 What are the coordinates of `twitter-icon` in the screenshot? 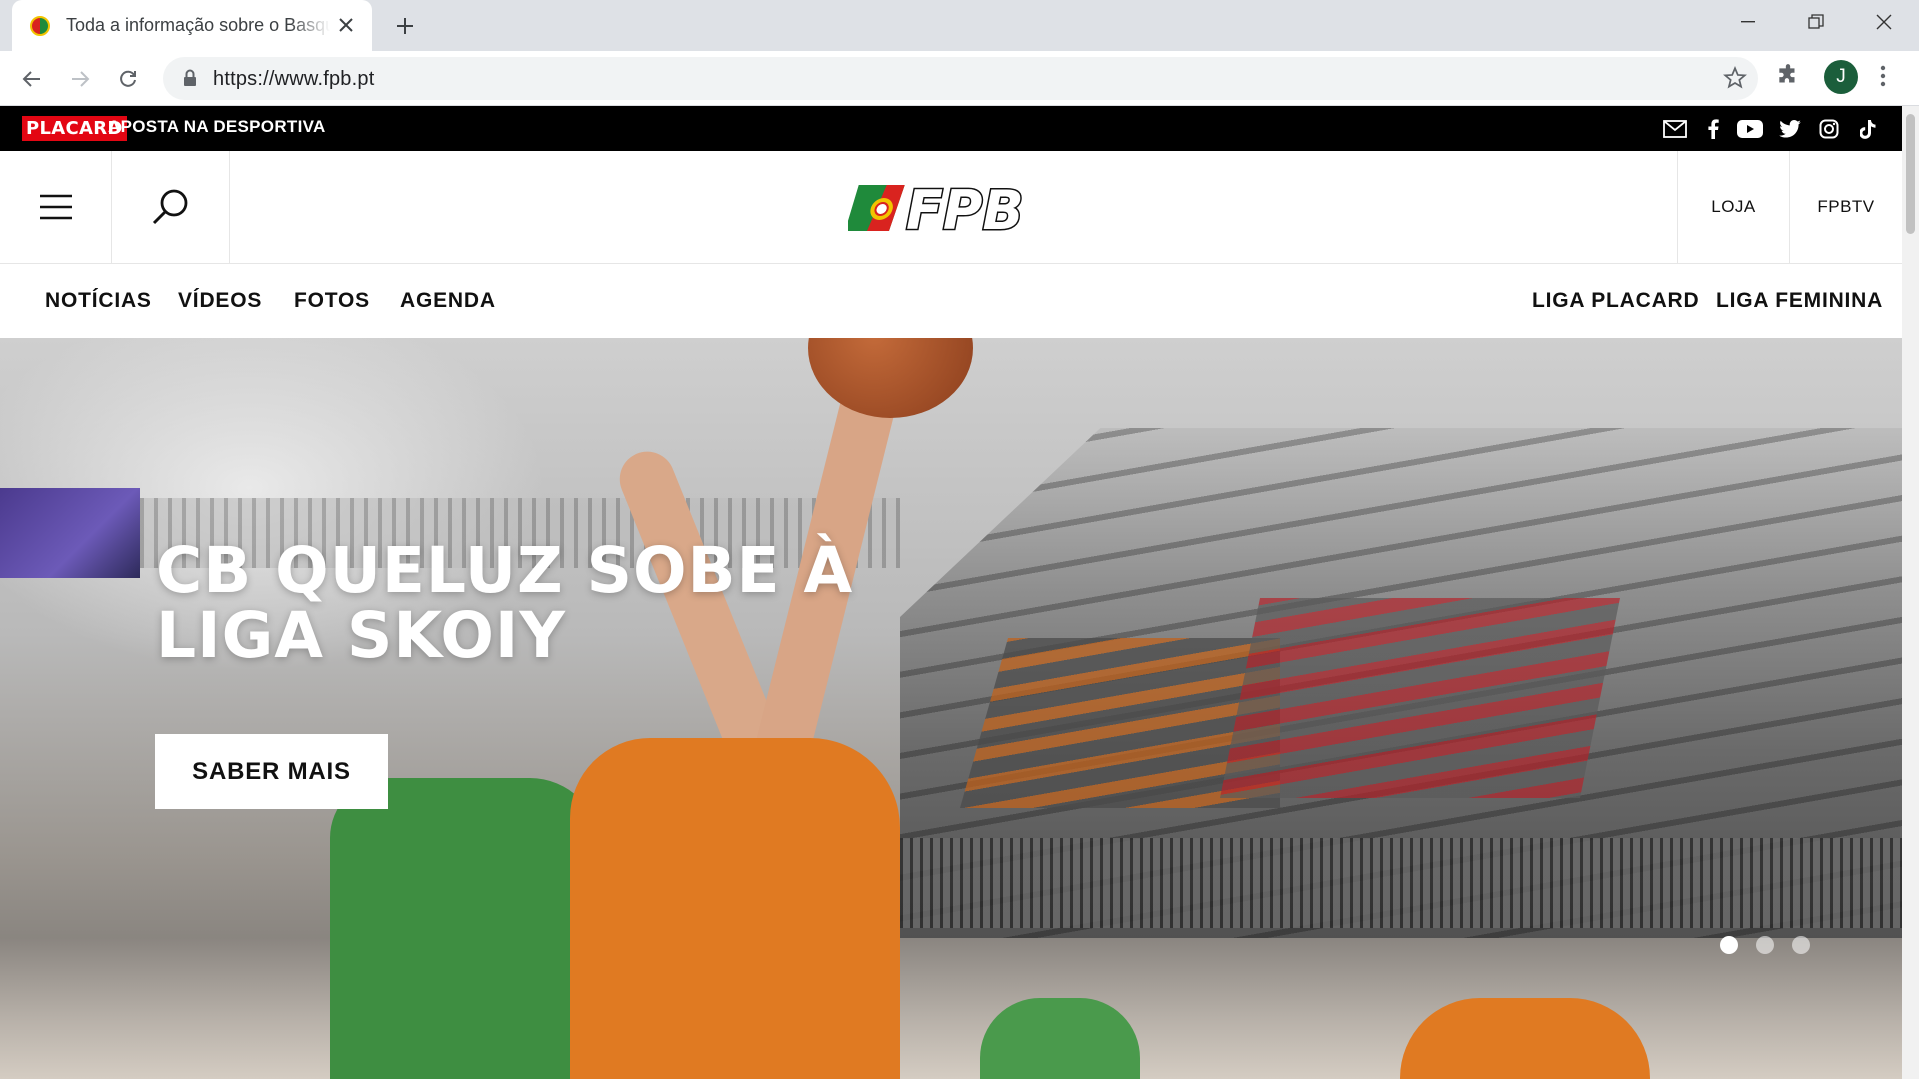 It's located at (1790, 129).